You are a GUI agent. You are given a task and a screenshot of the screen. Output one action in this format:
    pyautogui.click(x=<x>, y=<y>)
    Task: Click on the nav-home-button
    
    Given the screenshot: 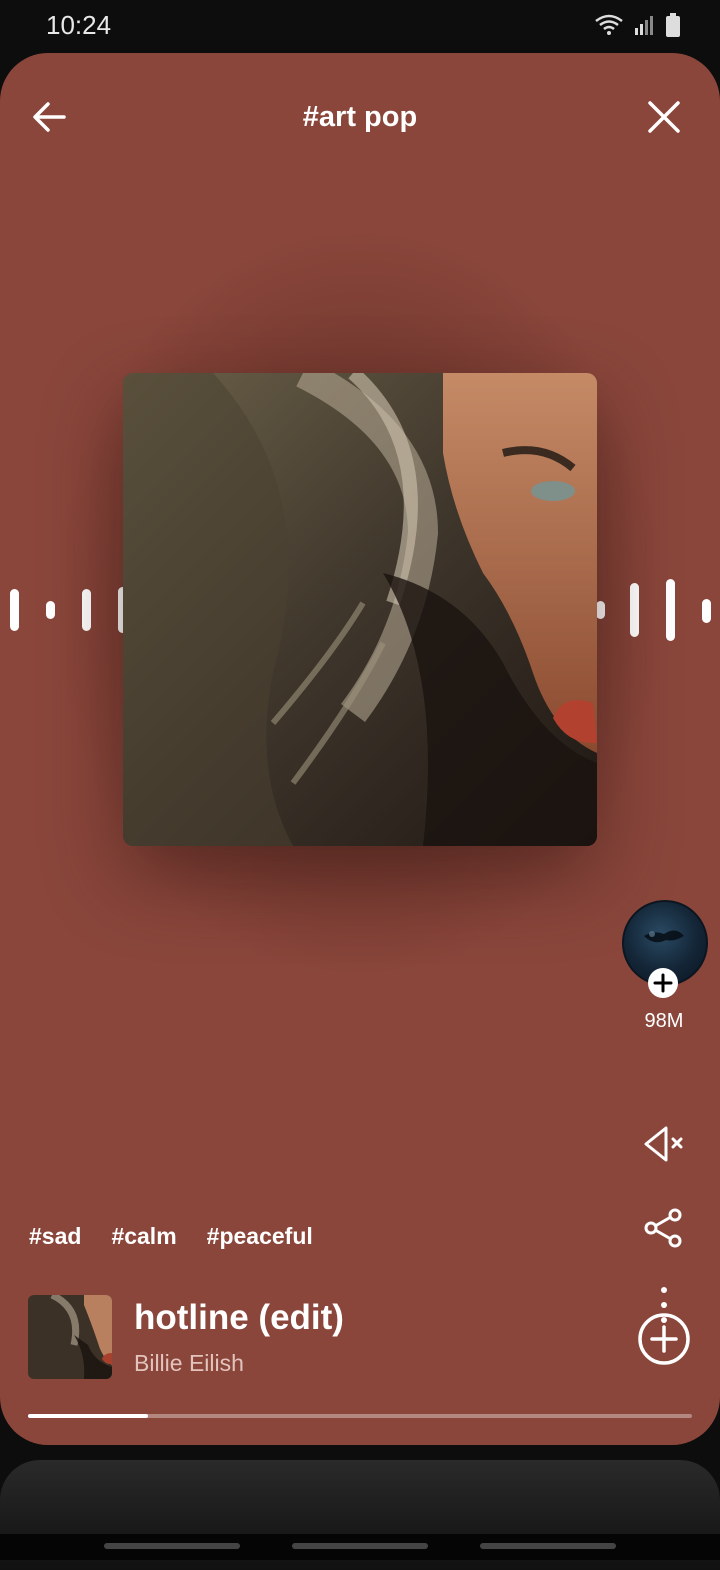 What is the action you would take?
    pyautogui.click(x=360, y=1546)
    